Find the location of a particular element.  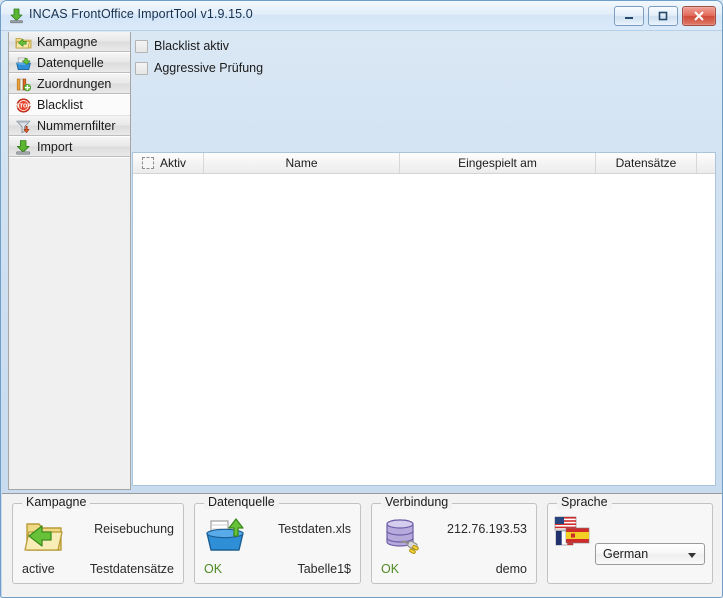

language-selected-value: German is located at coordinates (626, 554).